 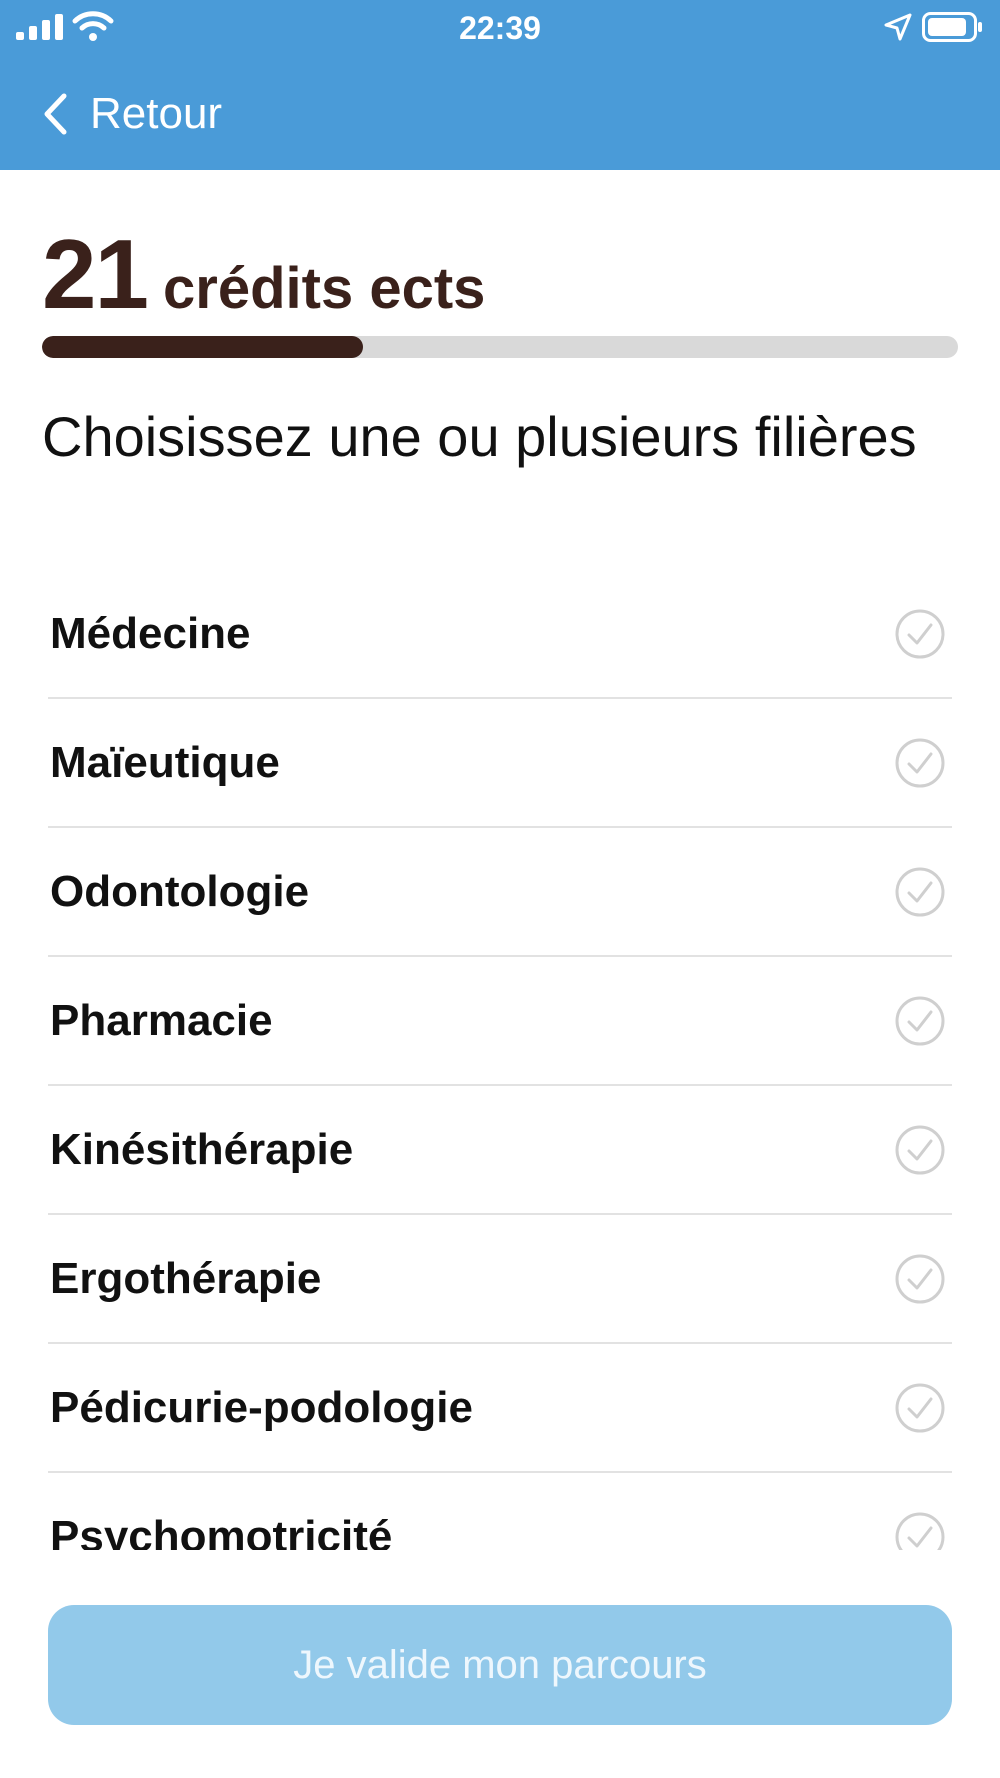 What do you see at coordinates (156, 113) in the screenshot?
I see `back-label: Retour` at bounding box center [156, 113].